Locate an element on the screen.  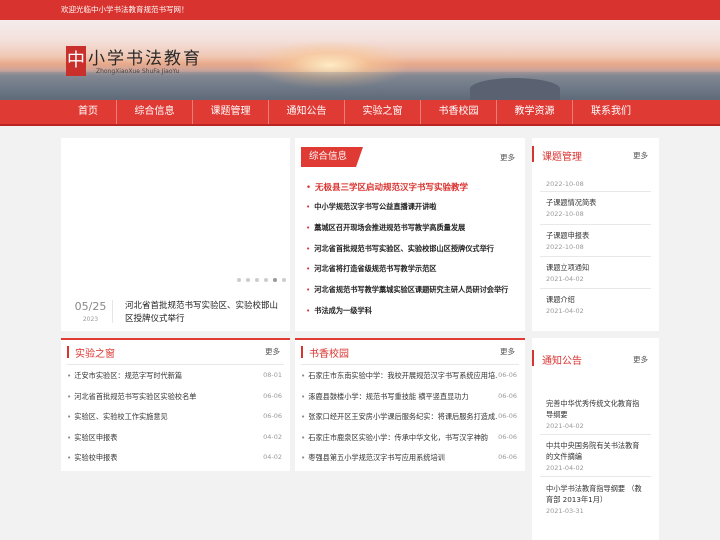
notice-entry-title: 中小学书法教育指导纲要 （教育部 2013年1月） is located at coordinates (594, 494).